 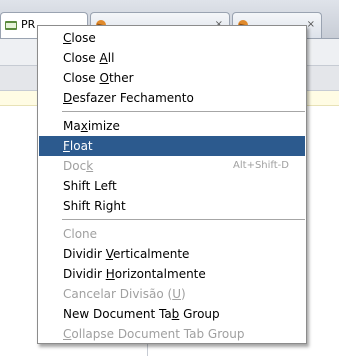 What do you see at coordinates (311, 25) in the screenshot?
I see `tab-close-icon: ×` at bounding box center [311, 25].